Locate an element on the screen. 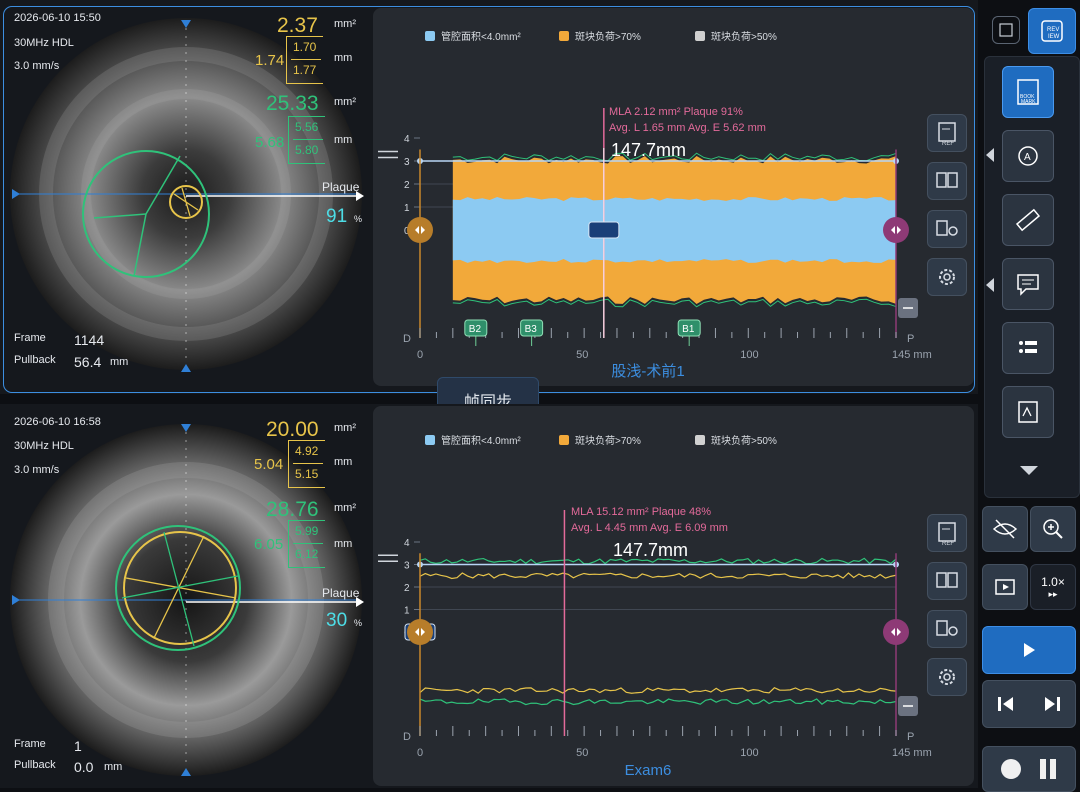 The image size is (1080, 792). review-tab: REV IEW is located at coordinates (1052, 31).